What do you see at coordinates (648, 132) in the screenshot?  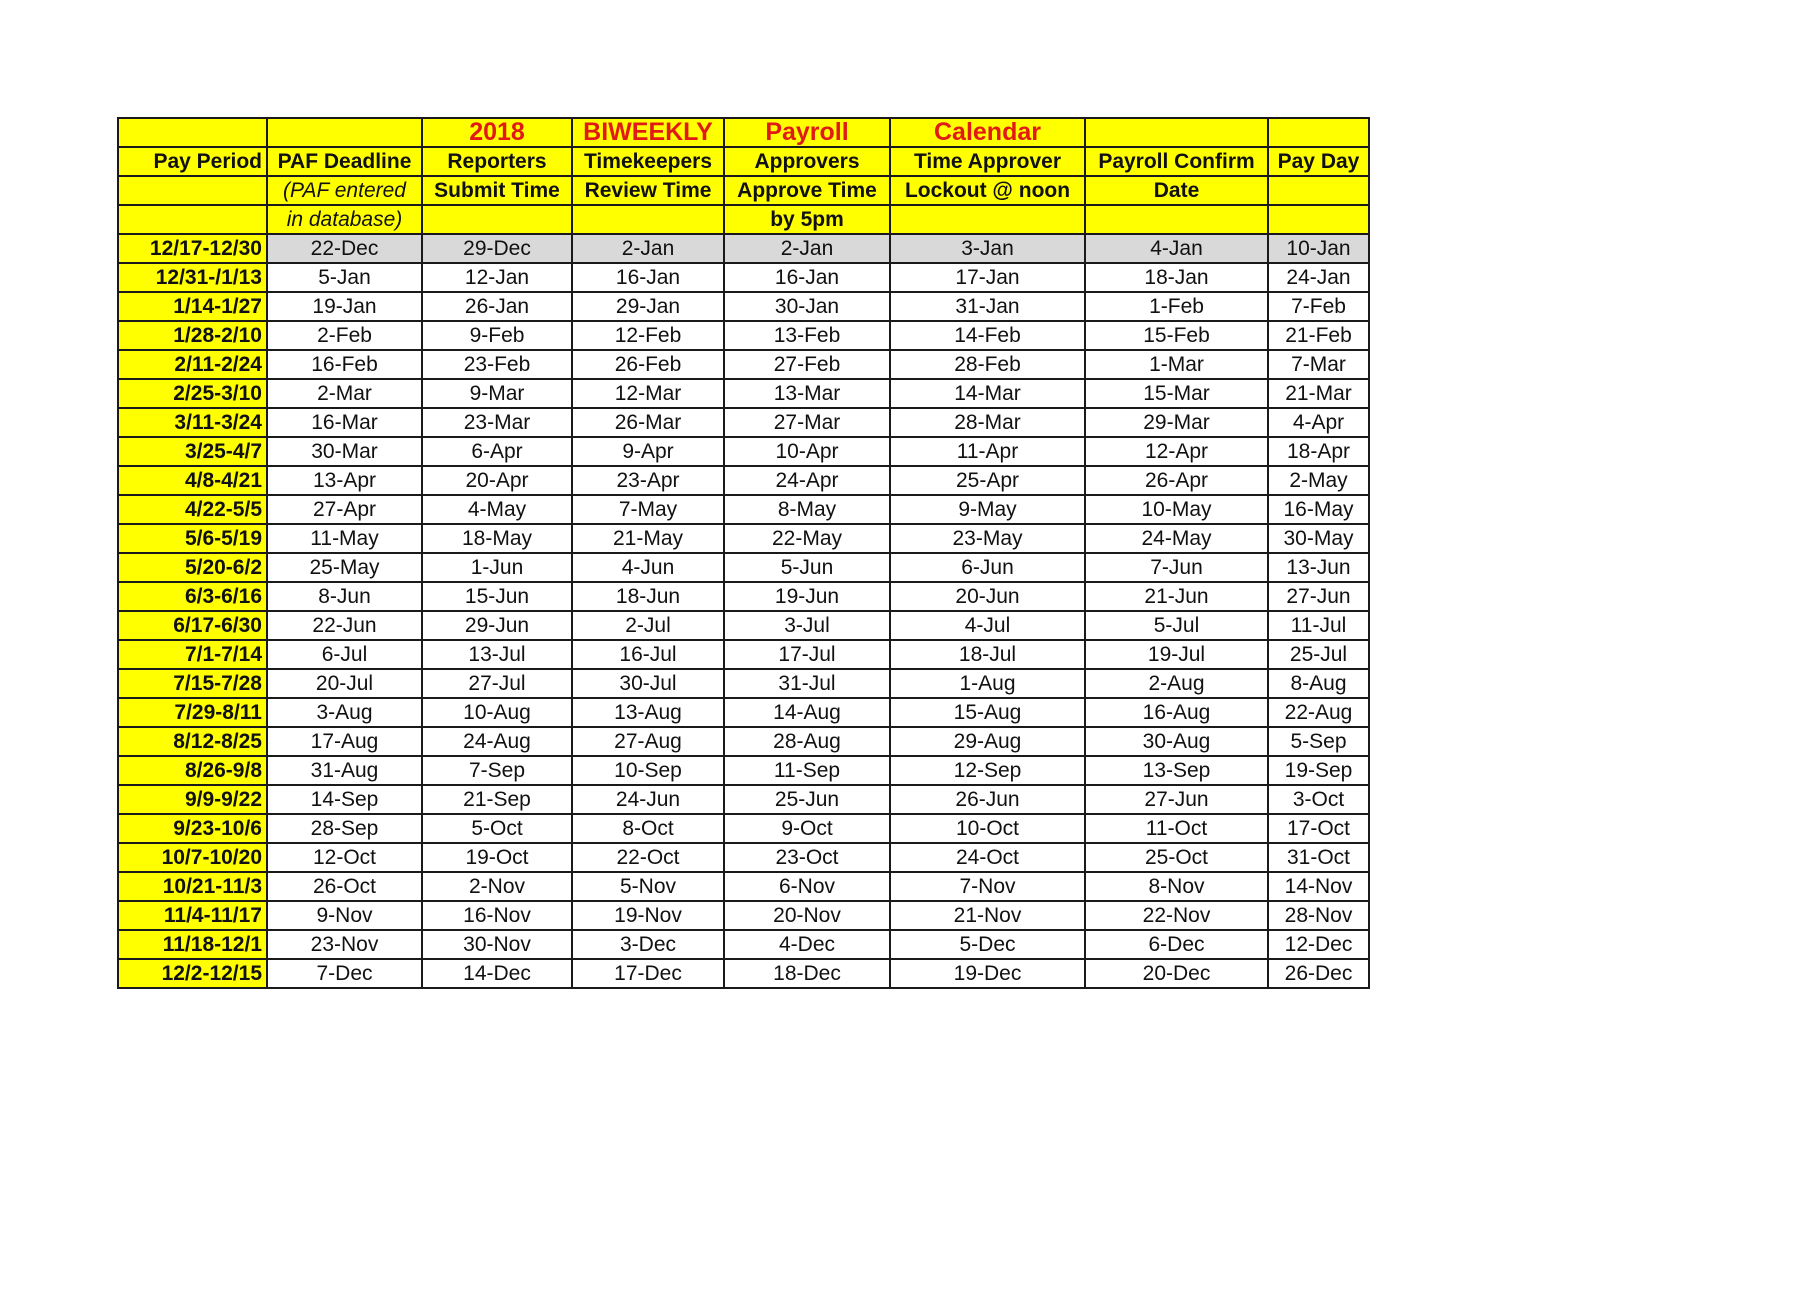 I see `title-biweekly: BIWEEKLY` at bounding box center [648, 132].